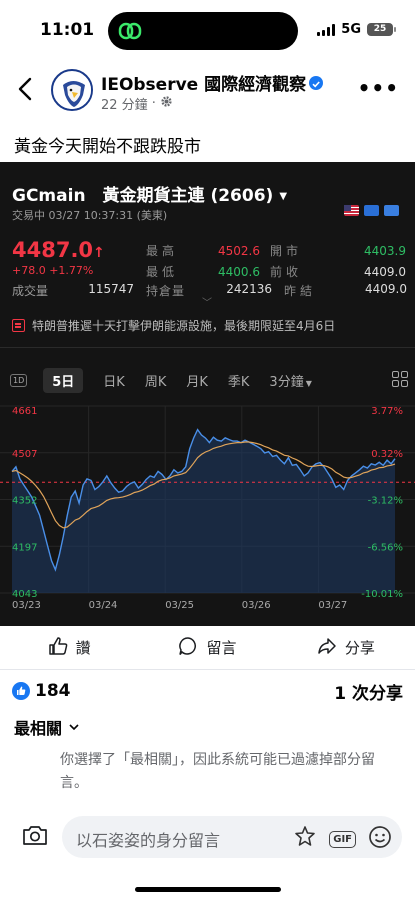 The width and height of the screenshot is (415, 900). I want to click on grid-layout-icon, so click(400, 379).